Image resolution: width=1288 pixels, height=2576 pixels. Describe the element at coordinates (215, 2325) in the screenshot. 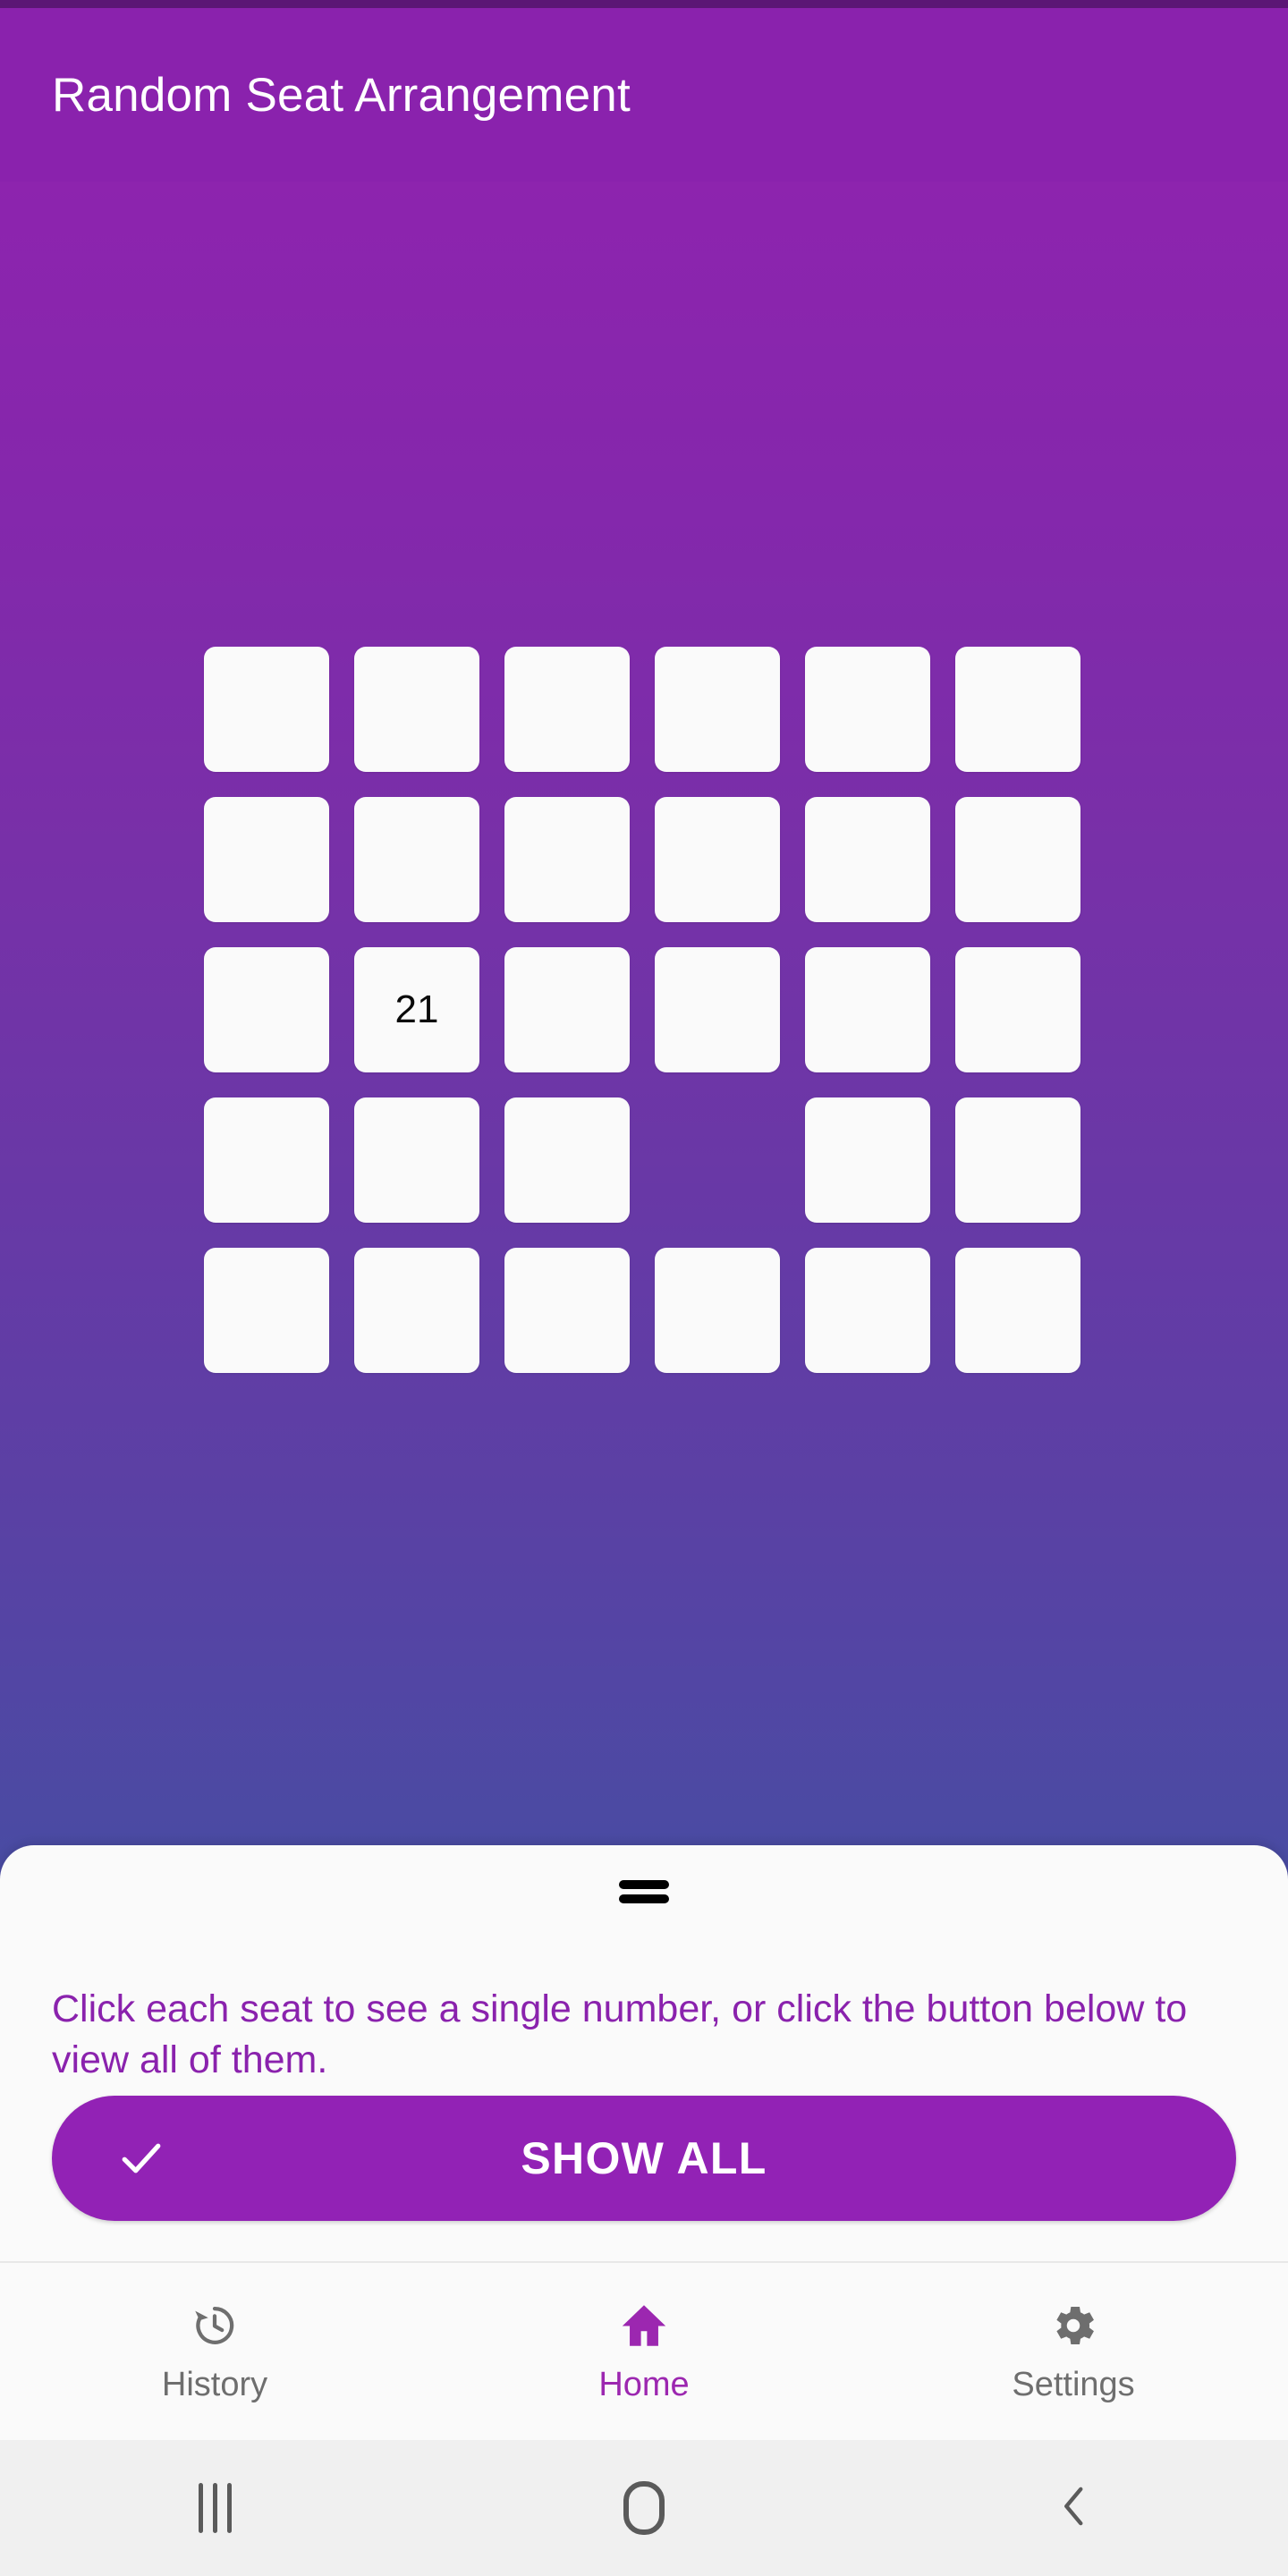

I see `history-clock-icon` at that location.